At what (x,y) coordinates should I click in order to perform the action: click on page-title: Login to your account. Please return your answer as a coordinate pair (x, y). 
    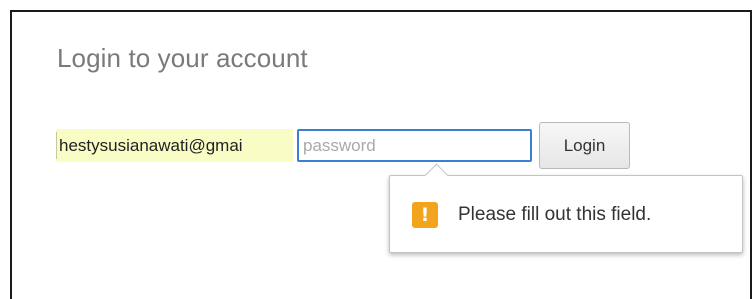
    Looking at the image, I should click on (182, 58).